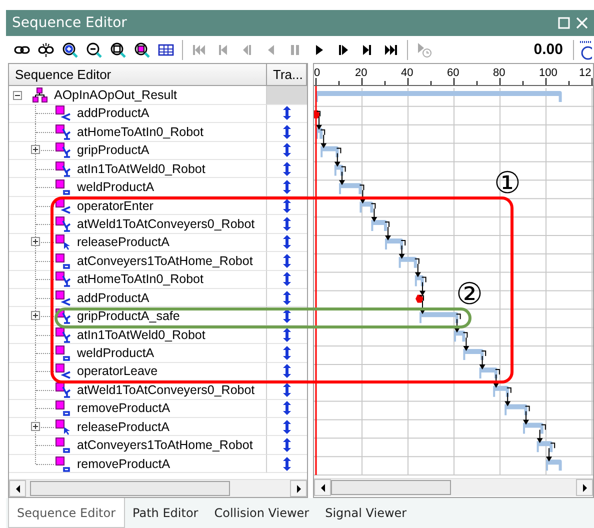 This screenshot has width=594, height=528. Describe the element at coordinates (17, 95) in the screenshot. I see `collapse-toggle` at that location.